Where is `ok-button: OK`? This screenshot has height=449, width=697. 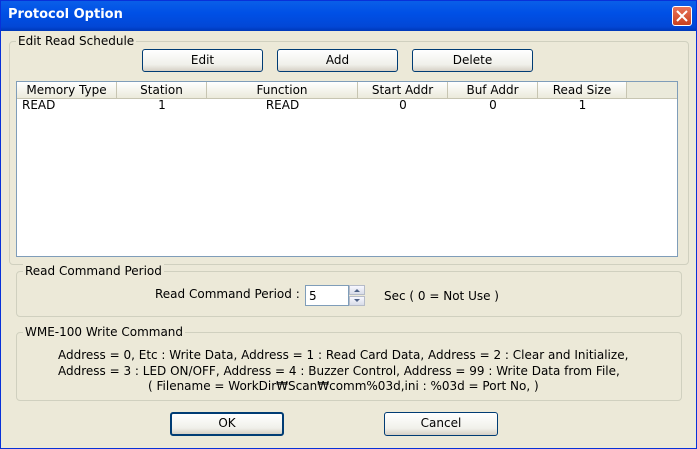 ok-button: OK is located at coordinates (227, 424).